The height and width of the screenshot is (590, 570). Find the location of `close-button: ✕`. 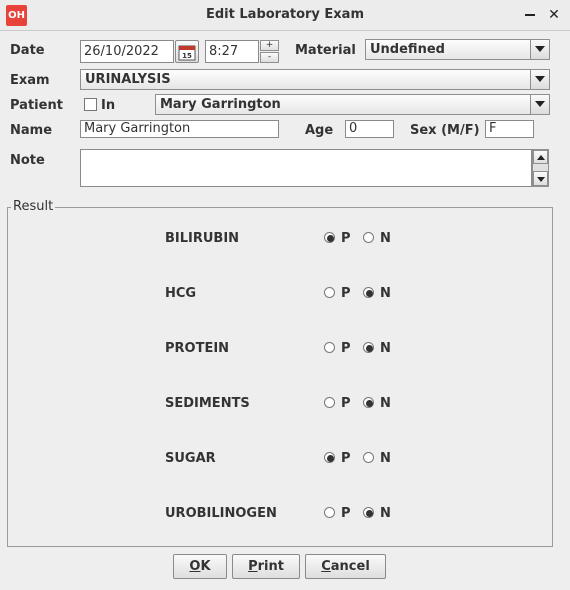

close-button: ✕ is located at coordinates (554, 15).